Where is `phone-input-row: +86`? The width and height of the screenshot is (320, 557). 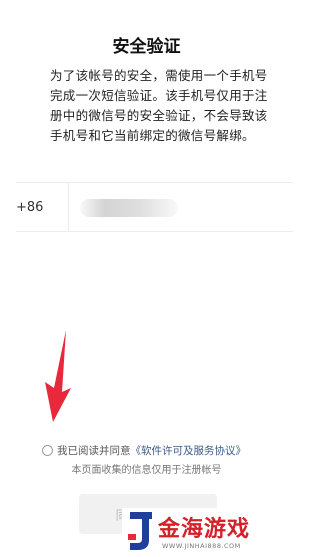
phone-input-row: +86 is located at coordinates (154, 207).